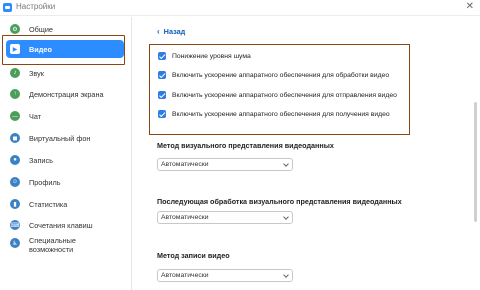  What do you see at coordinates (65, 160) in the screenshot?
I see `sidebar-item-recording: ● Запись` at bounding box center [65, 160].